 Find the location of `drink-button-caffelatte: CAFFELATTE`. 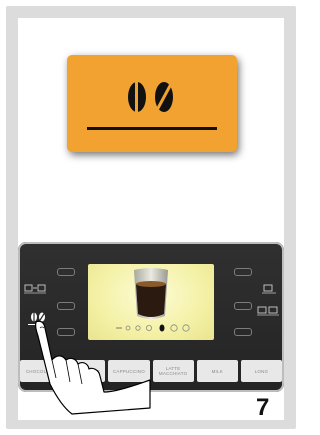

drink-button-caffelatte: CAFFELATTE is located at coordinates (85, 371).